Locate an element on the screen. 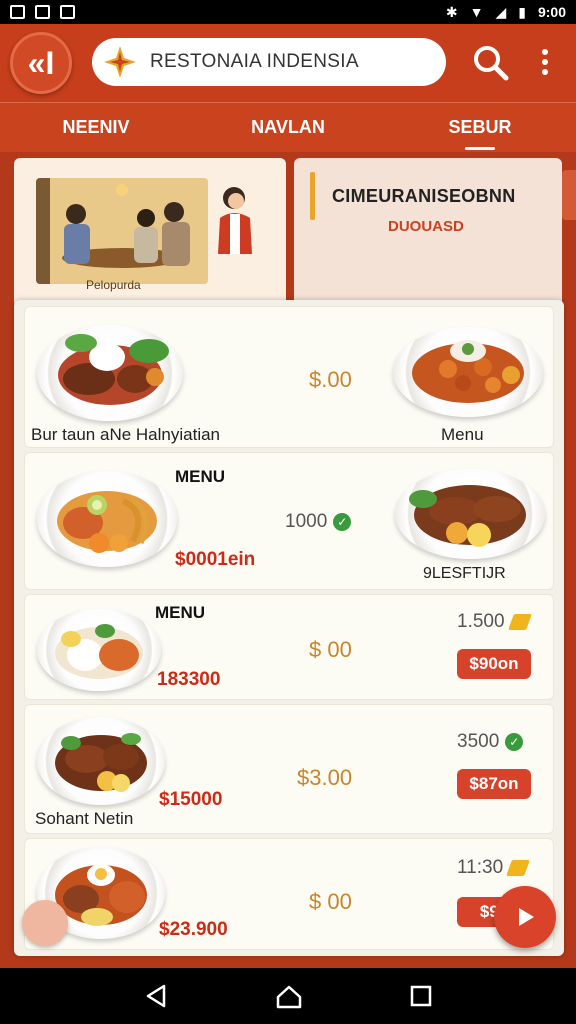 This screenshot has width=576, height=1024. more-options-icon is located at coordinates (545, 62).